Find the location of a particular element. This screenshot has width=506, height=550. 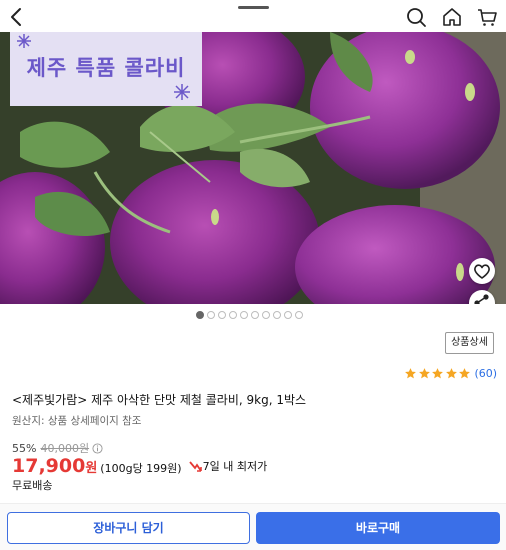

star-rating is located at coordinates (438, 373).